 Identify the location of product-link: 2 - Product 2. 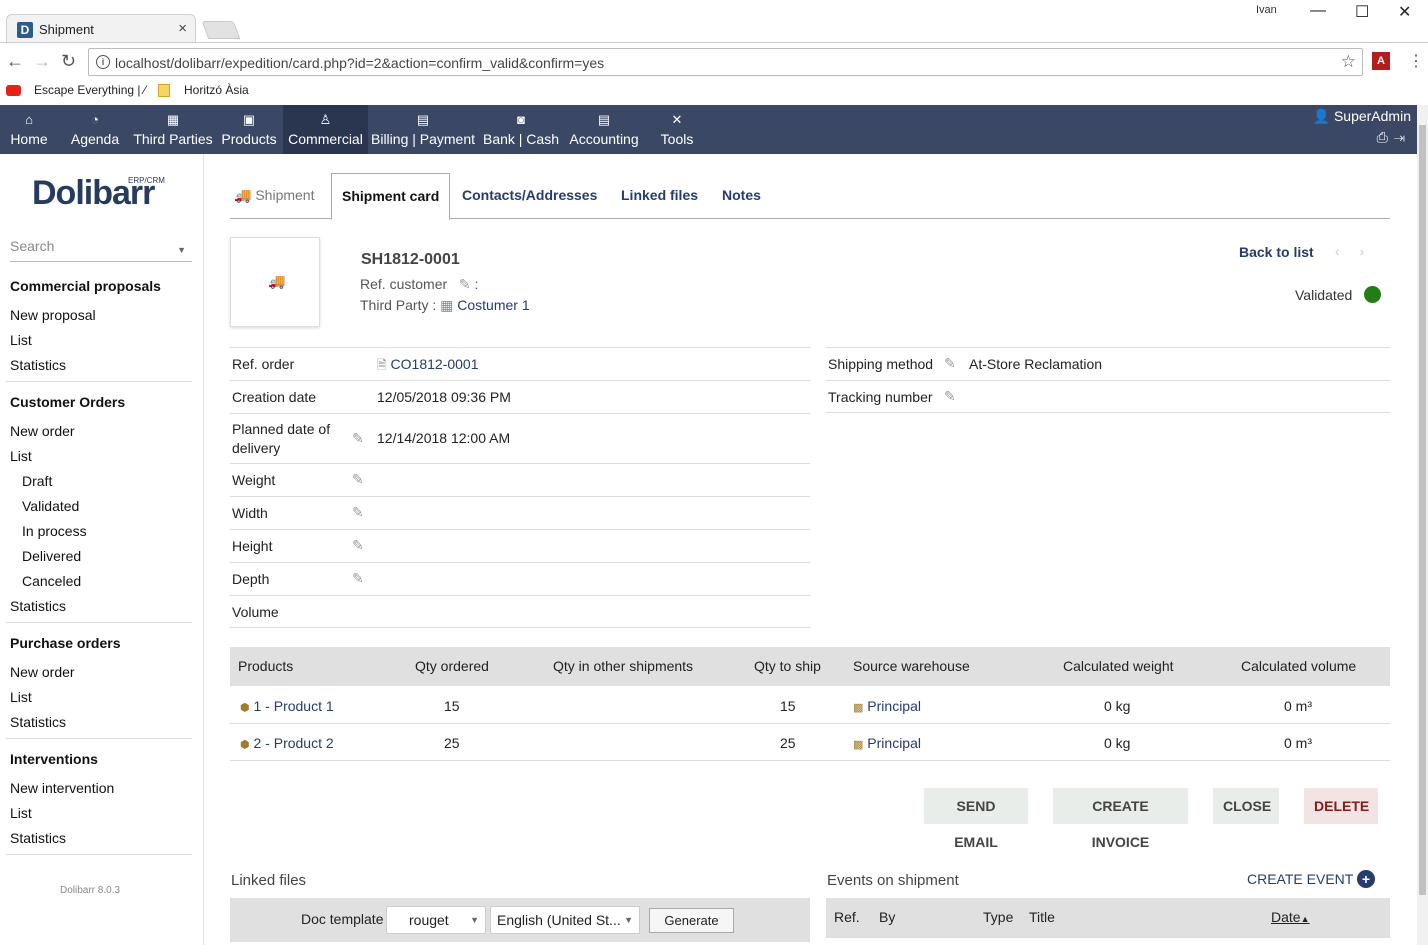
(294, 743).